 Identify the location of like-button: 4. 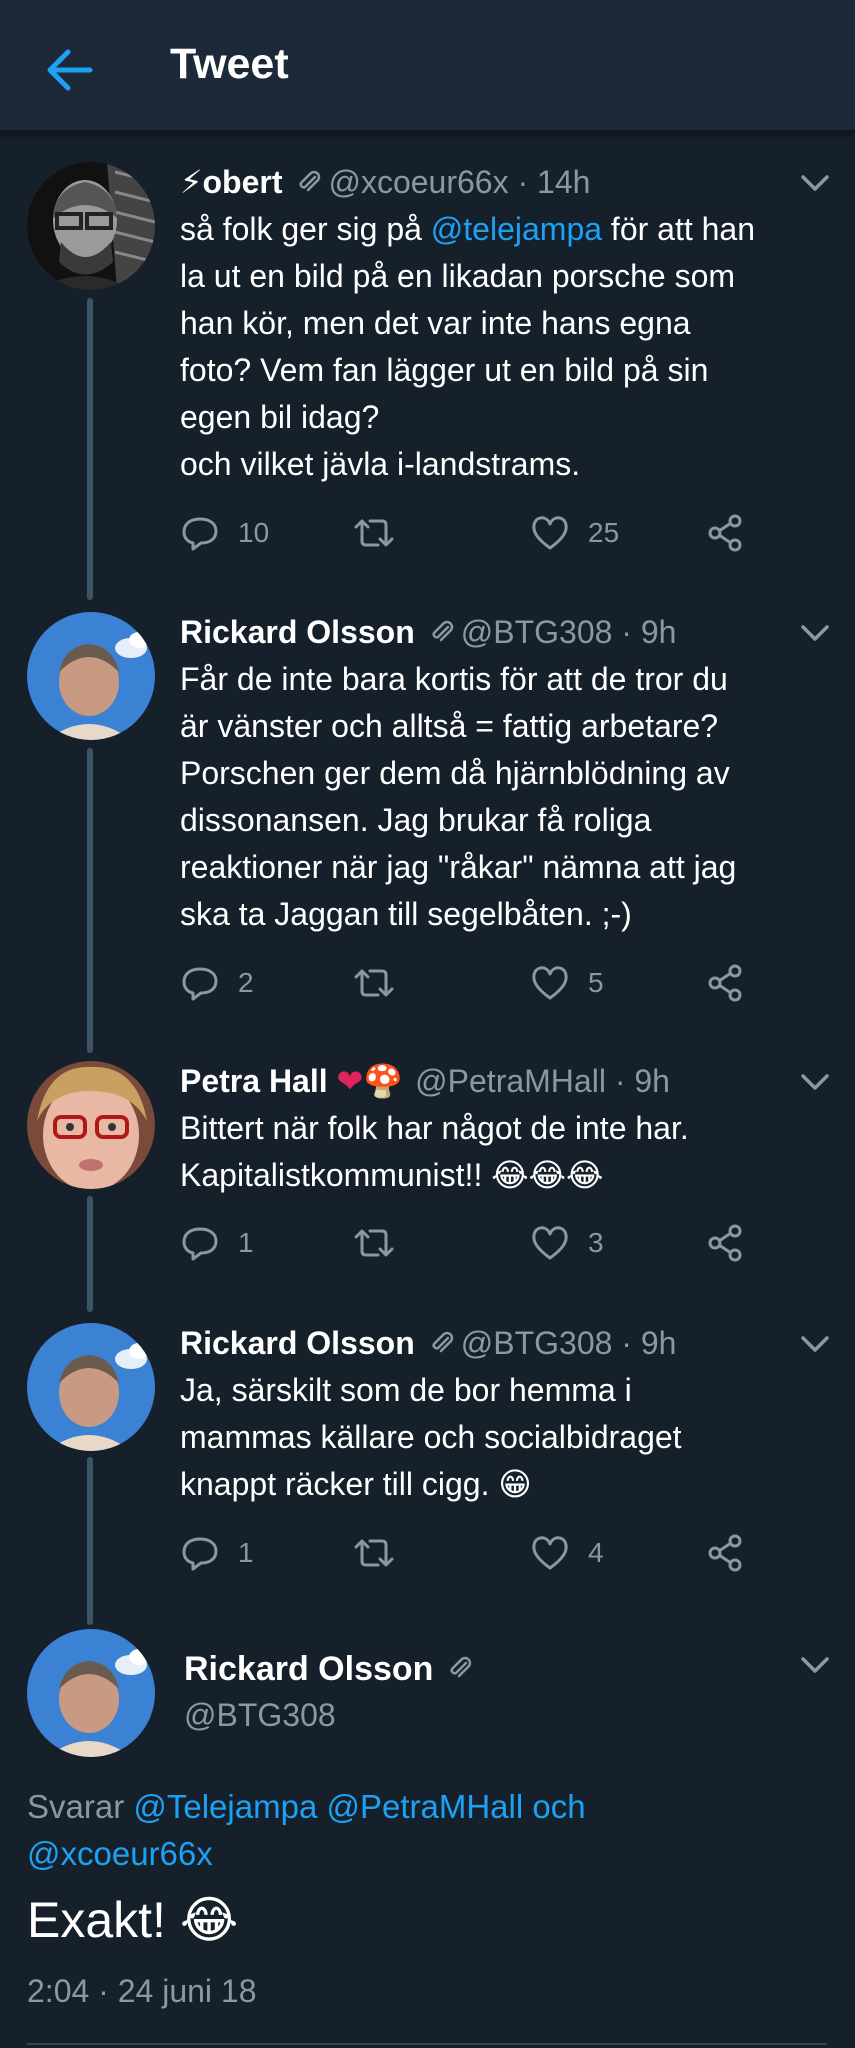
(567, 1553).